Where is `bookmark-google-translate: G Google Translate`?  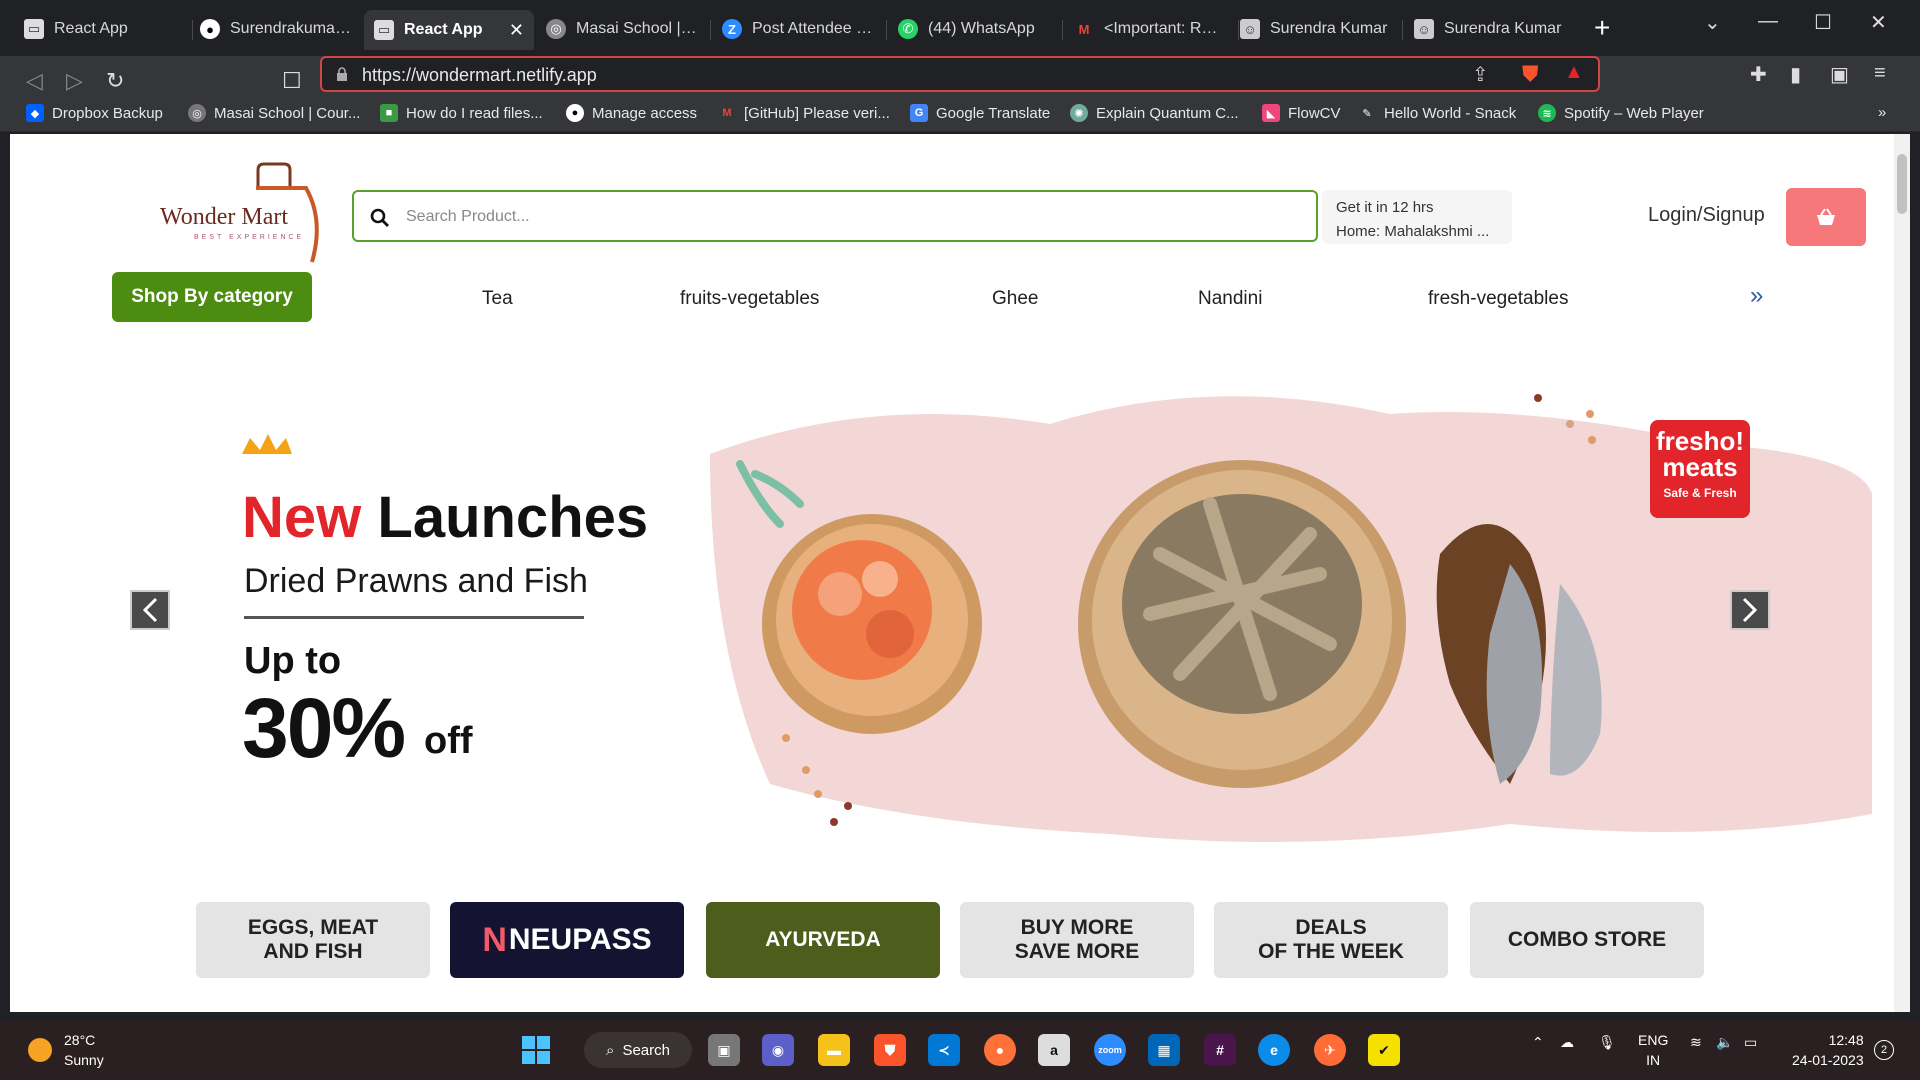 bookmark-google-translate: G Google Translate is located at coordinates (980, 113).